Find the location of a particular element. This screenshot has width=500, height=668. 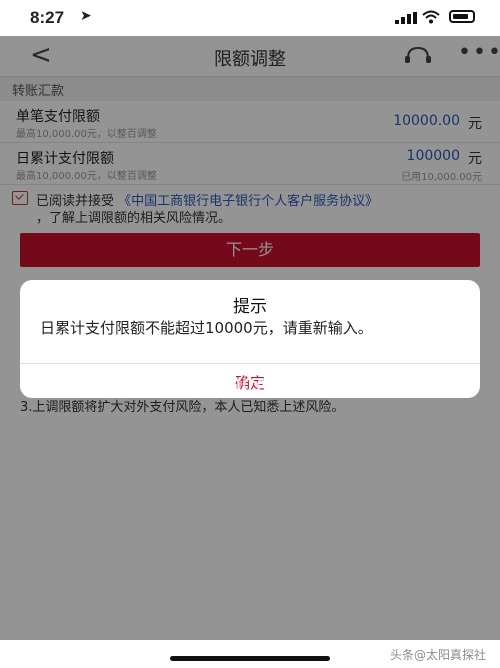

status-bar: 8:27 ➤ is located at coordinates (250, 18).